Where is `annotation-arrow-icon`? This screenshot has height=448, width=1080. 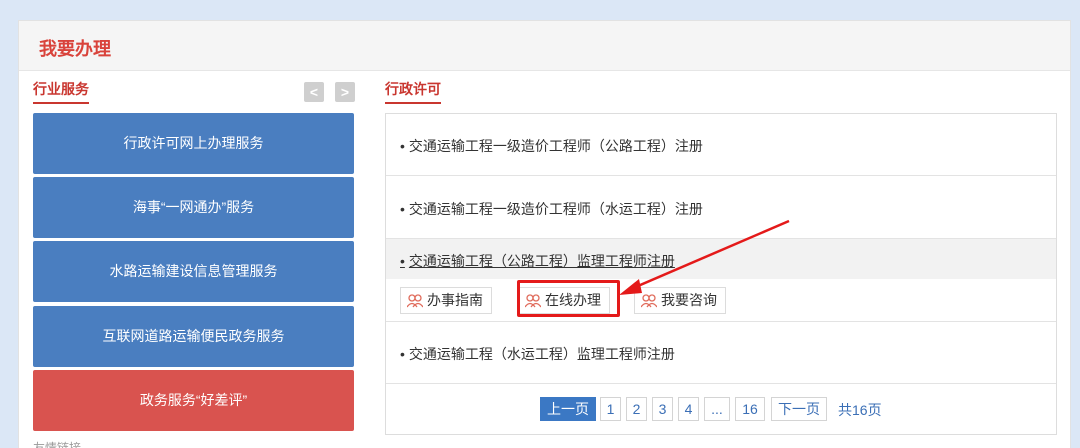
annotation-arrow-icon is located at coordinates (704, 257).